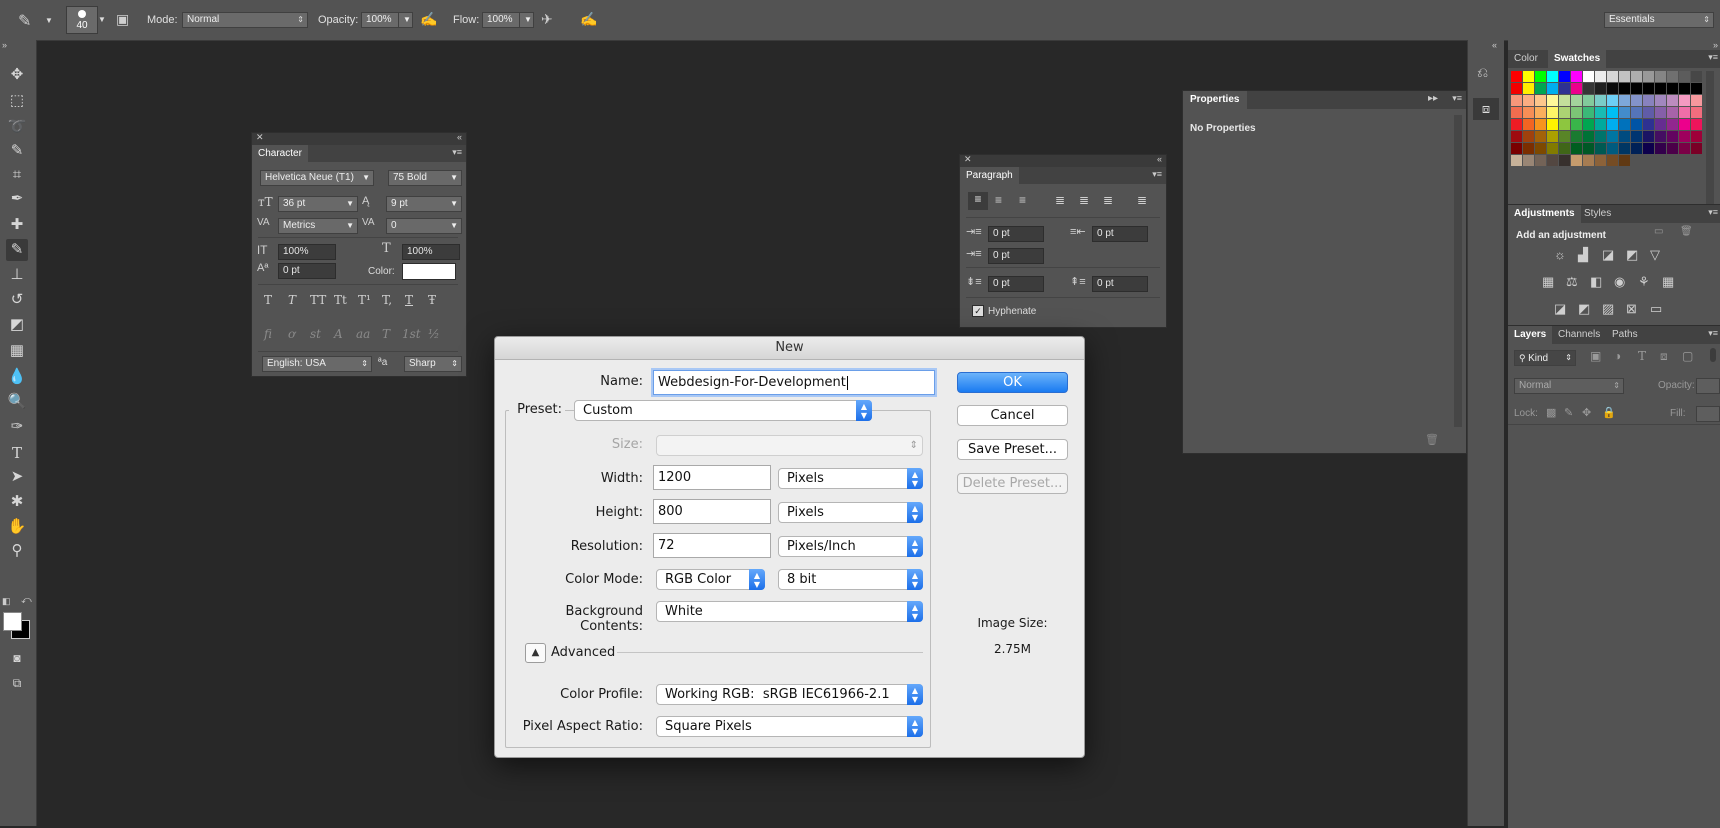 The image size is (1720, 828). What do you see at coordinates (850, 579) in the screenshot?
I see `bit-depth-select: 8 bit ▲ ▼` at bounding box center [850, 579].